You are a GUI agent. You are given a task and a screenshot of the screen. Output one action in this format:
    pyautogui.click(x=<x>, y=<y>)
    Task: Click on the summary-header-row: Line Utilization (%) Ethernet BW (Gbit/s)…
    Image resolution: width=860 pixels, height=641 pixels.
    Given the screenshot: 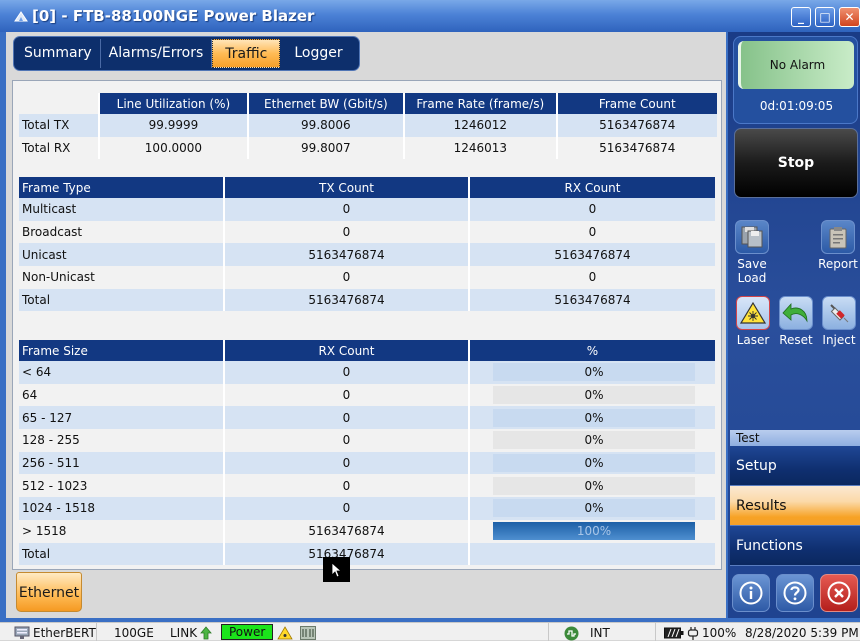 What is the action you would take?
    pyautogui.click(x=368, y=103)
    